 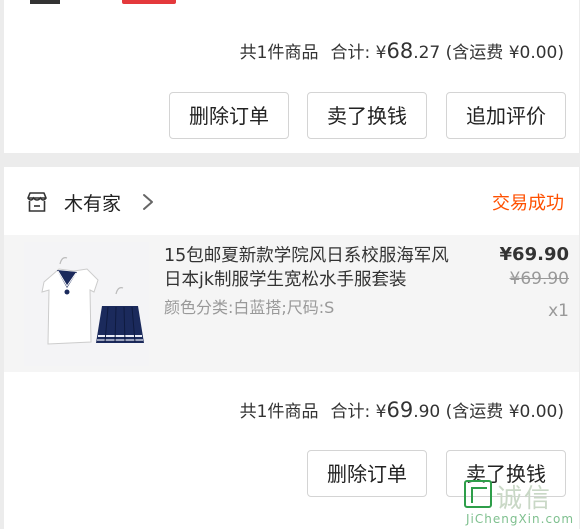 What do you see at coordinates (520, 519) in the screenshot?
I see `watermark-url: JiChengXin.com` at bounding box center [520, 519].